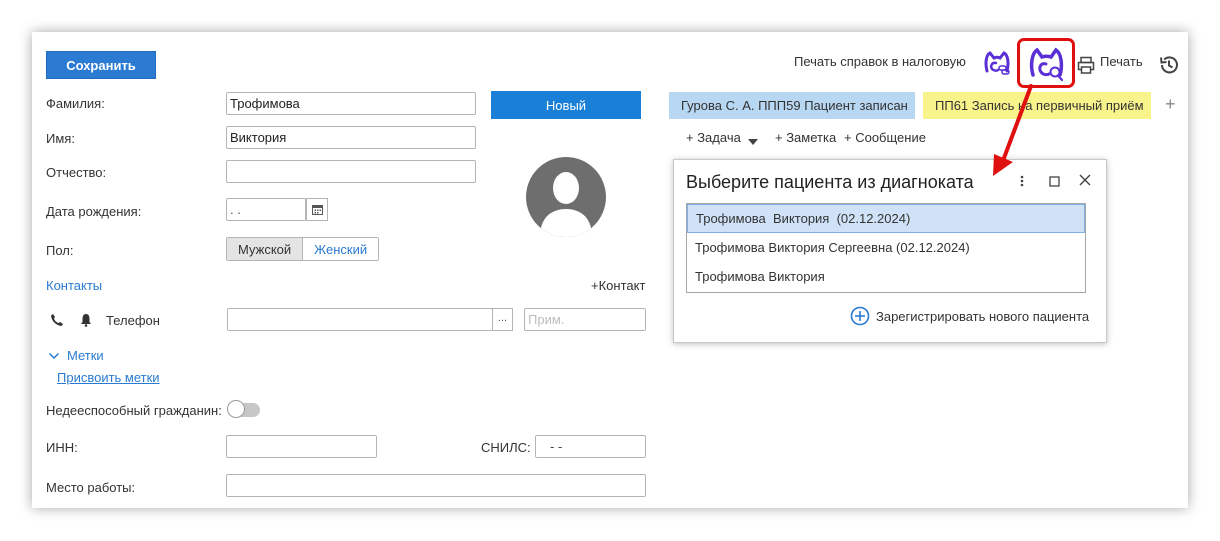  Describe the element at coordinates (85, 355) in the screenshot. I see `tags-section-label: Метки` at that location.